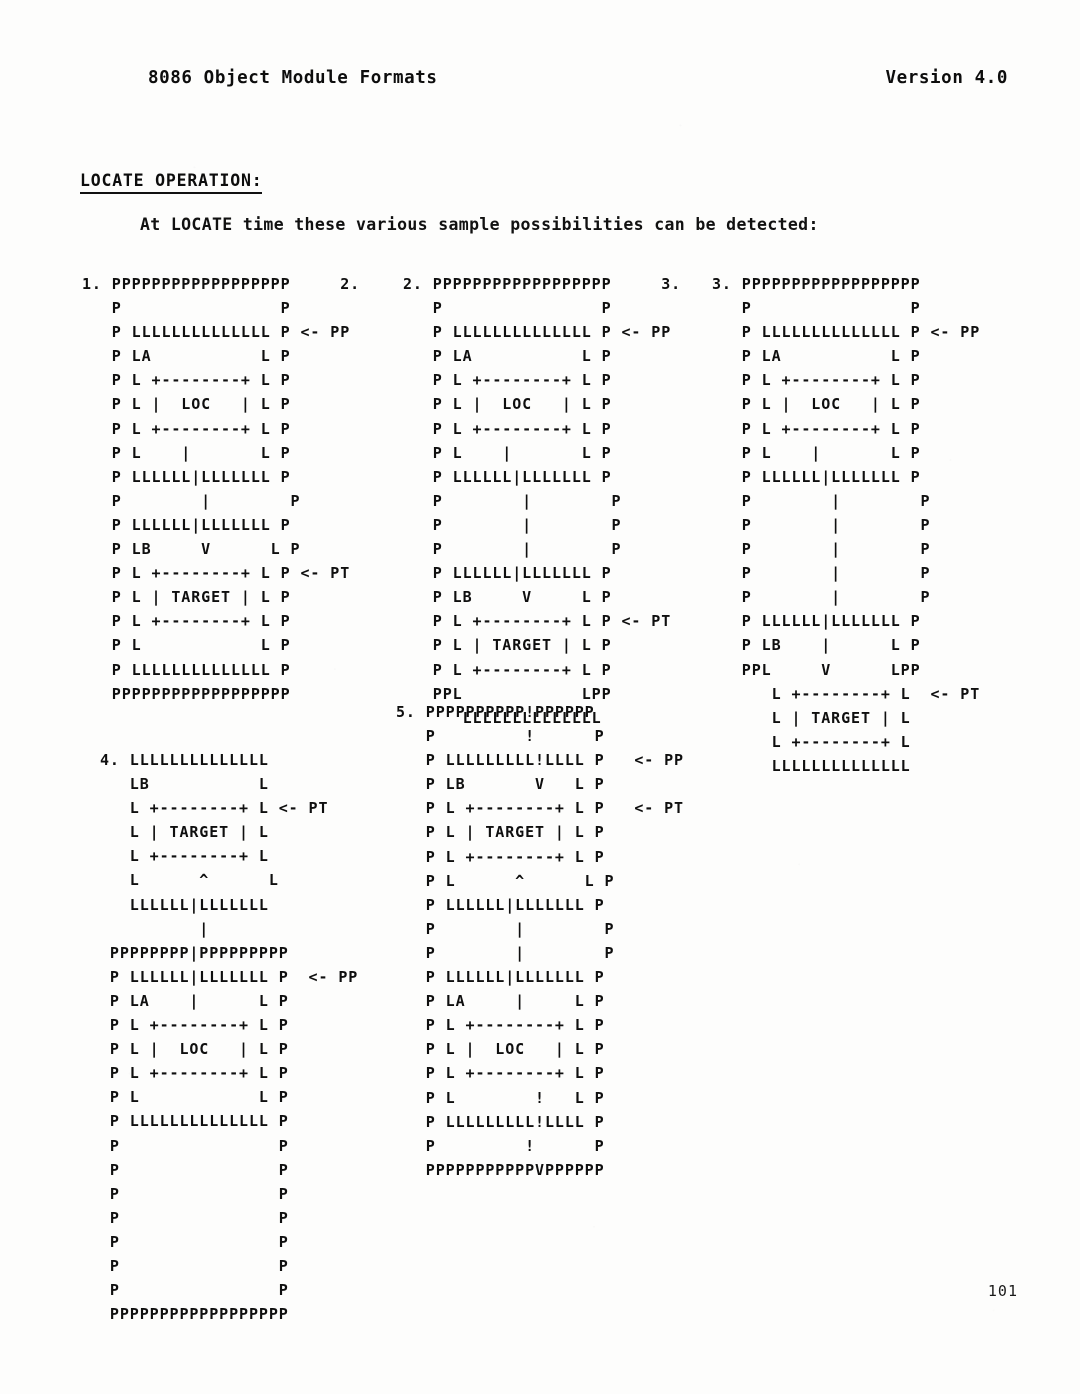  Describe the element at coordinates (171, 182) in the screenshot. I see `section-heading: LOCATE OPERATION:` at that location.